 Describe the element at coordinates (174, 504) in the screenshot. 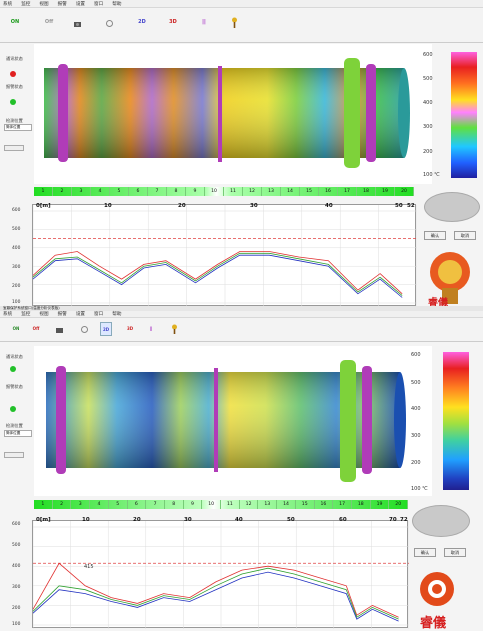

I see `seg2-8: 8` at that location.